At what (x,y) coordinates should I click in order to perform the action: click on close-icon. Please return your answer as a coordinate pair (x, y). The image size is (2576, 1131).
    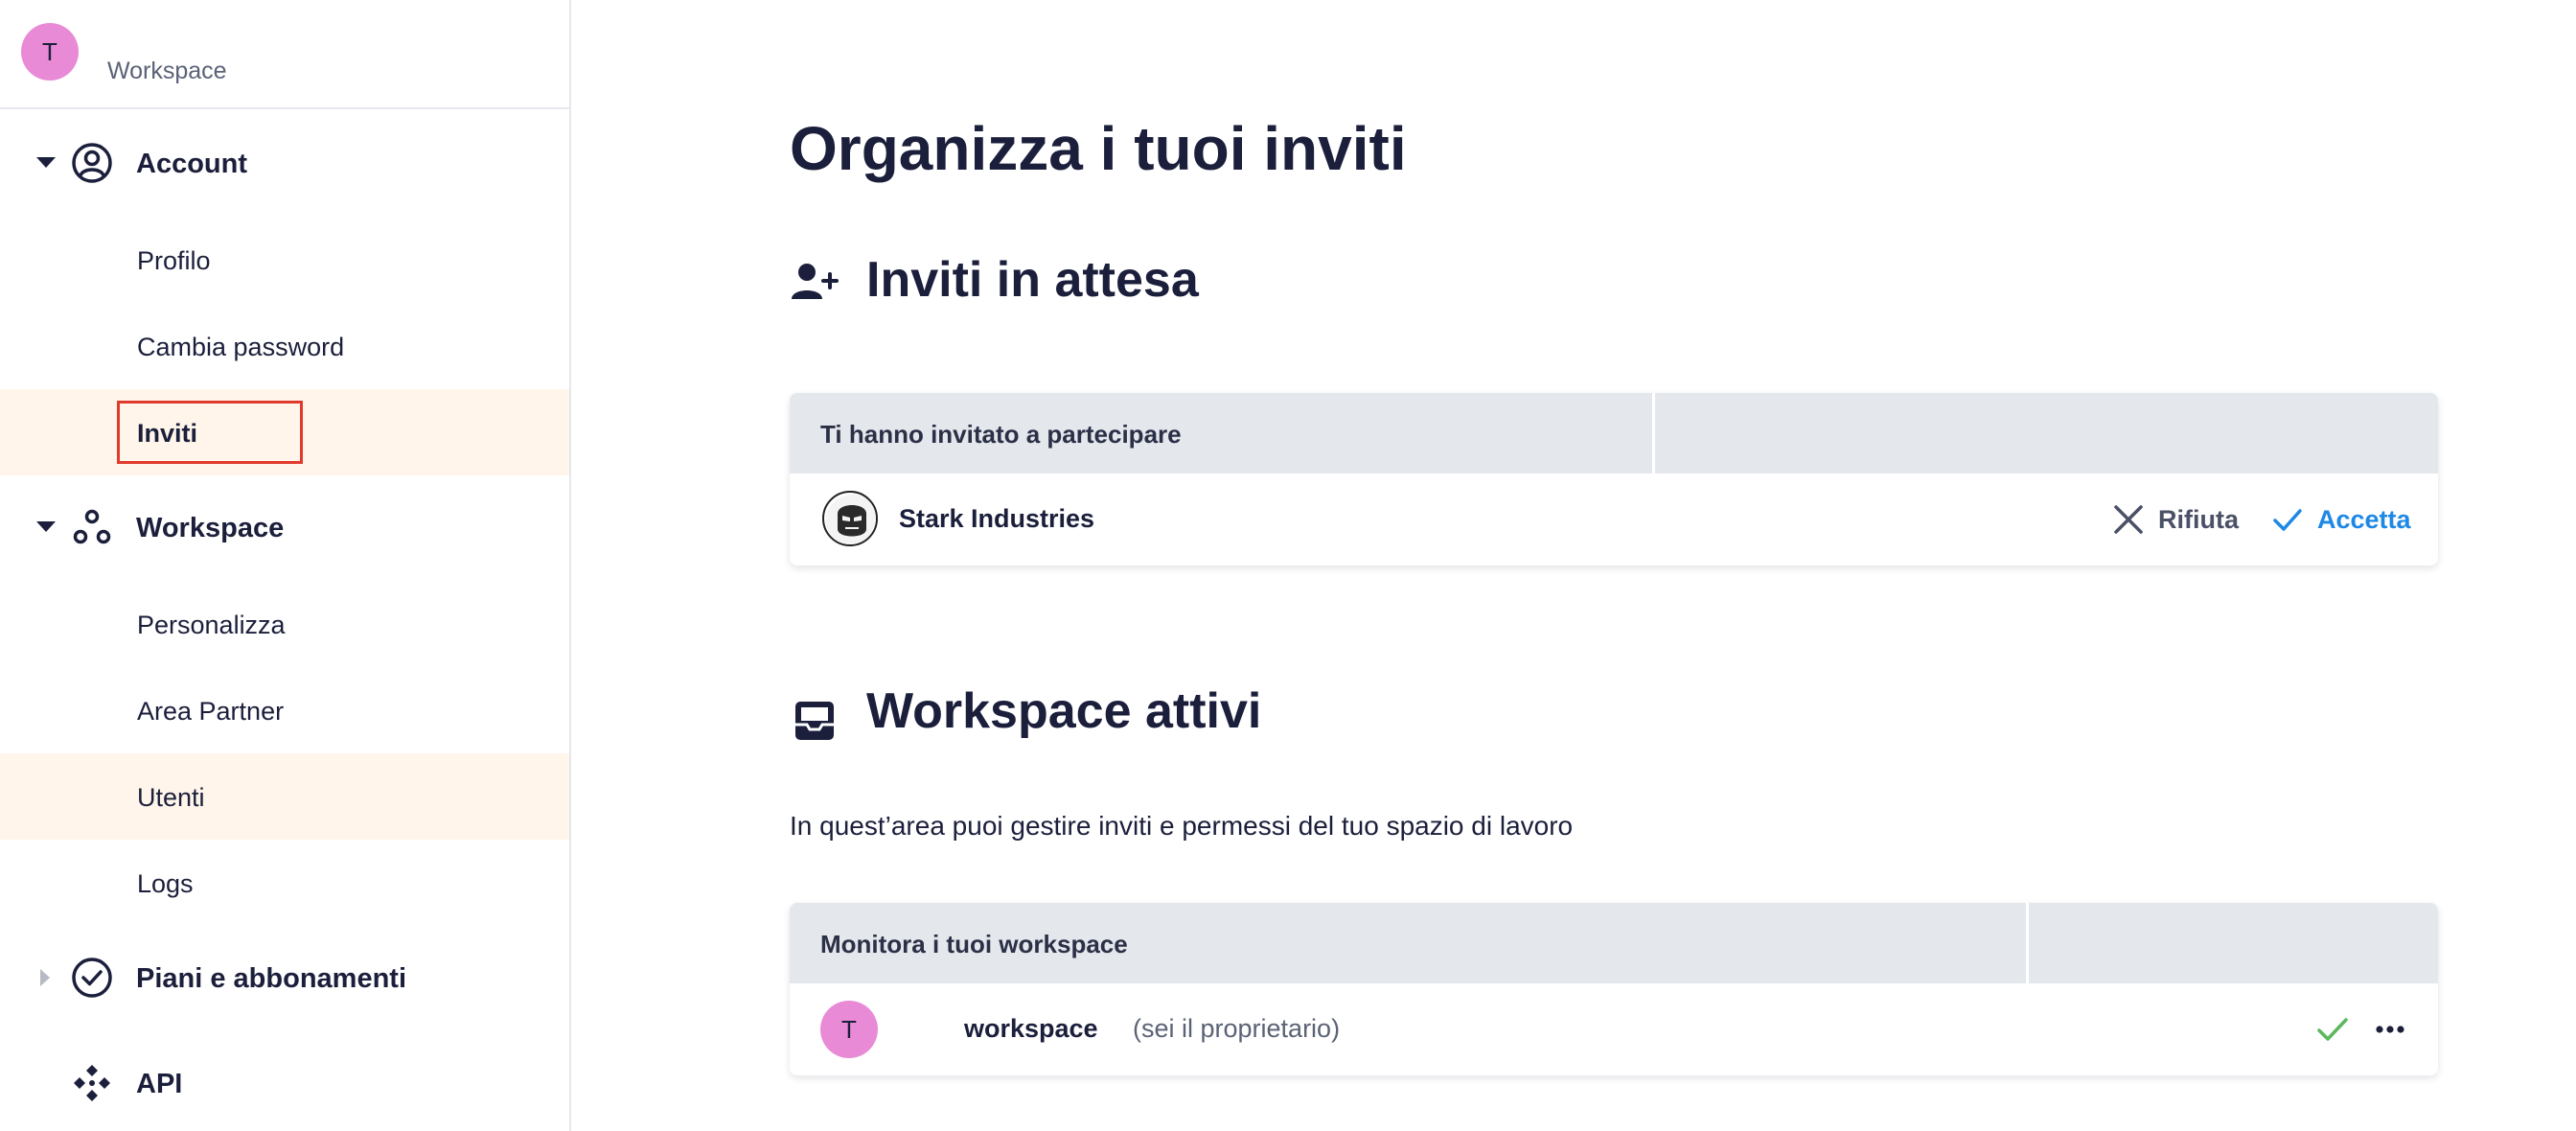
    Looking at the image, I should click on (2128, 519).